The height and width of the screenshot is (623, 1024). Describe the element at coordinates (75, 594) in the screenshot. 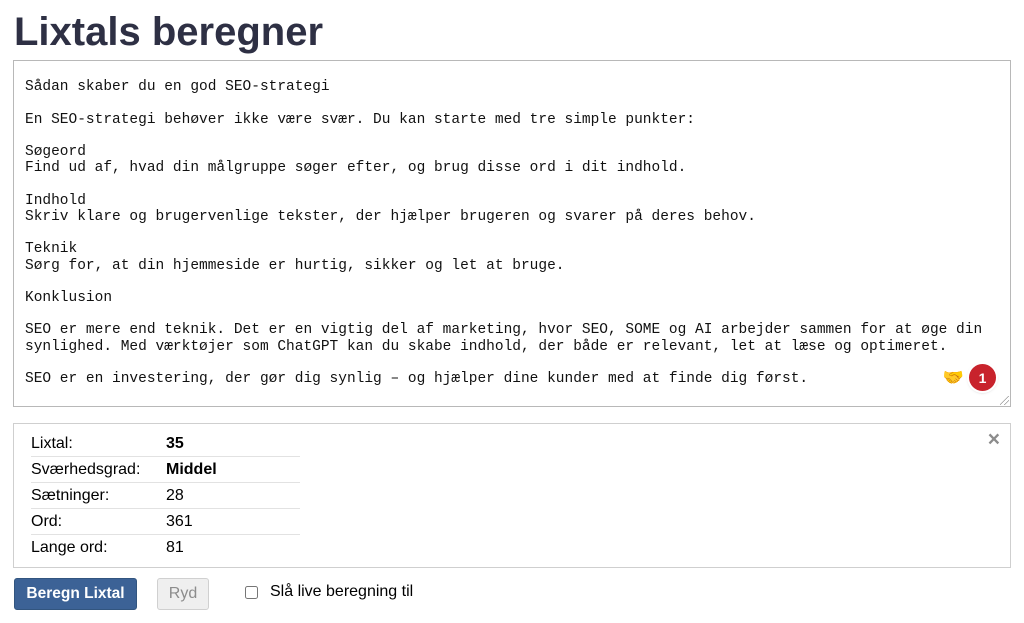

I see `calculate-button: Beregn Lixtal` at that location.